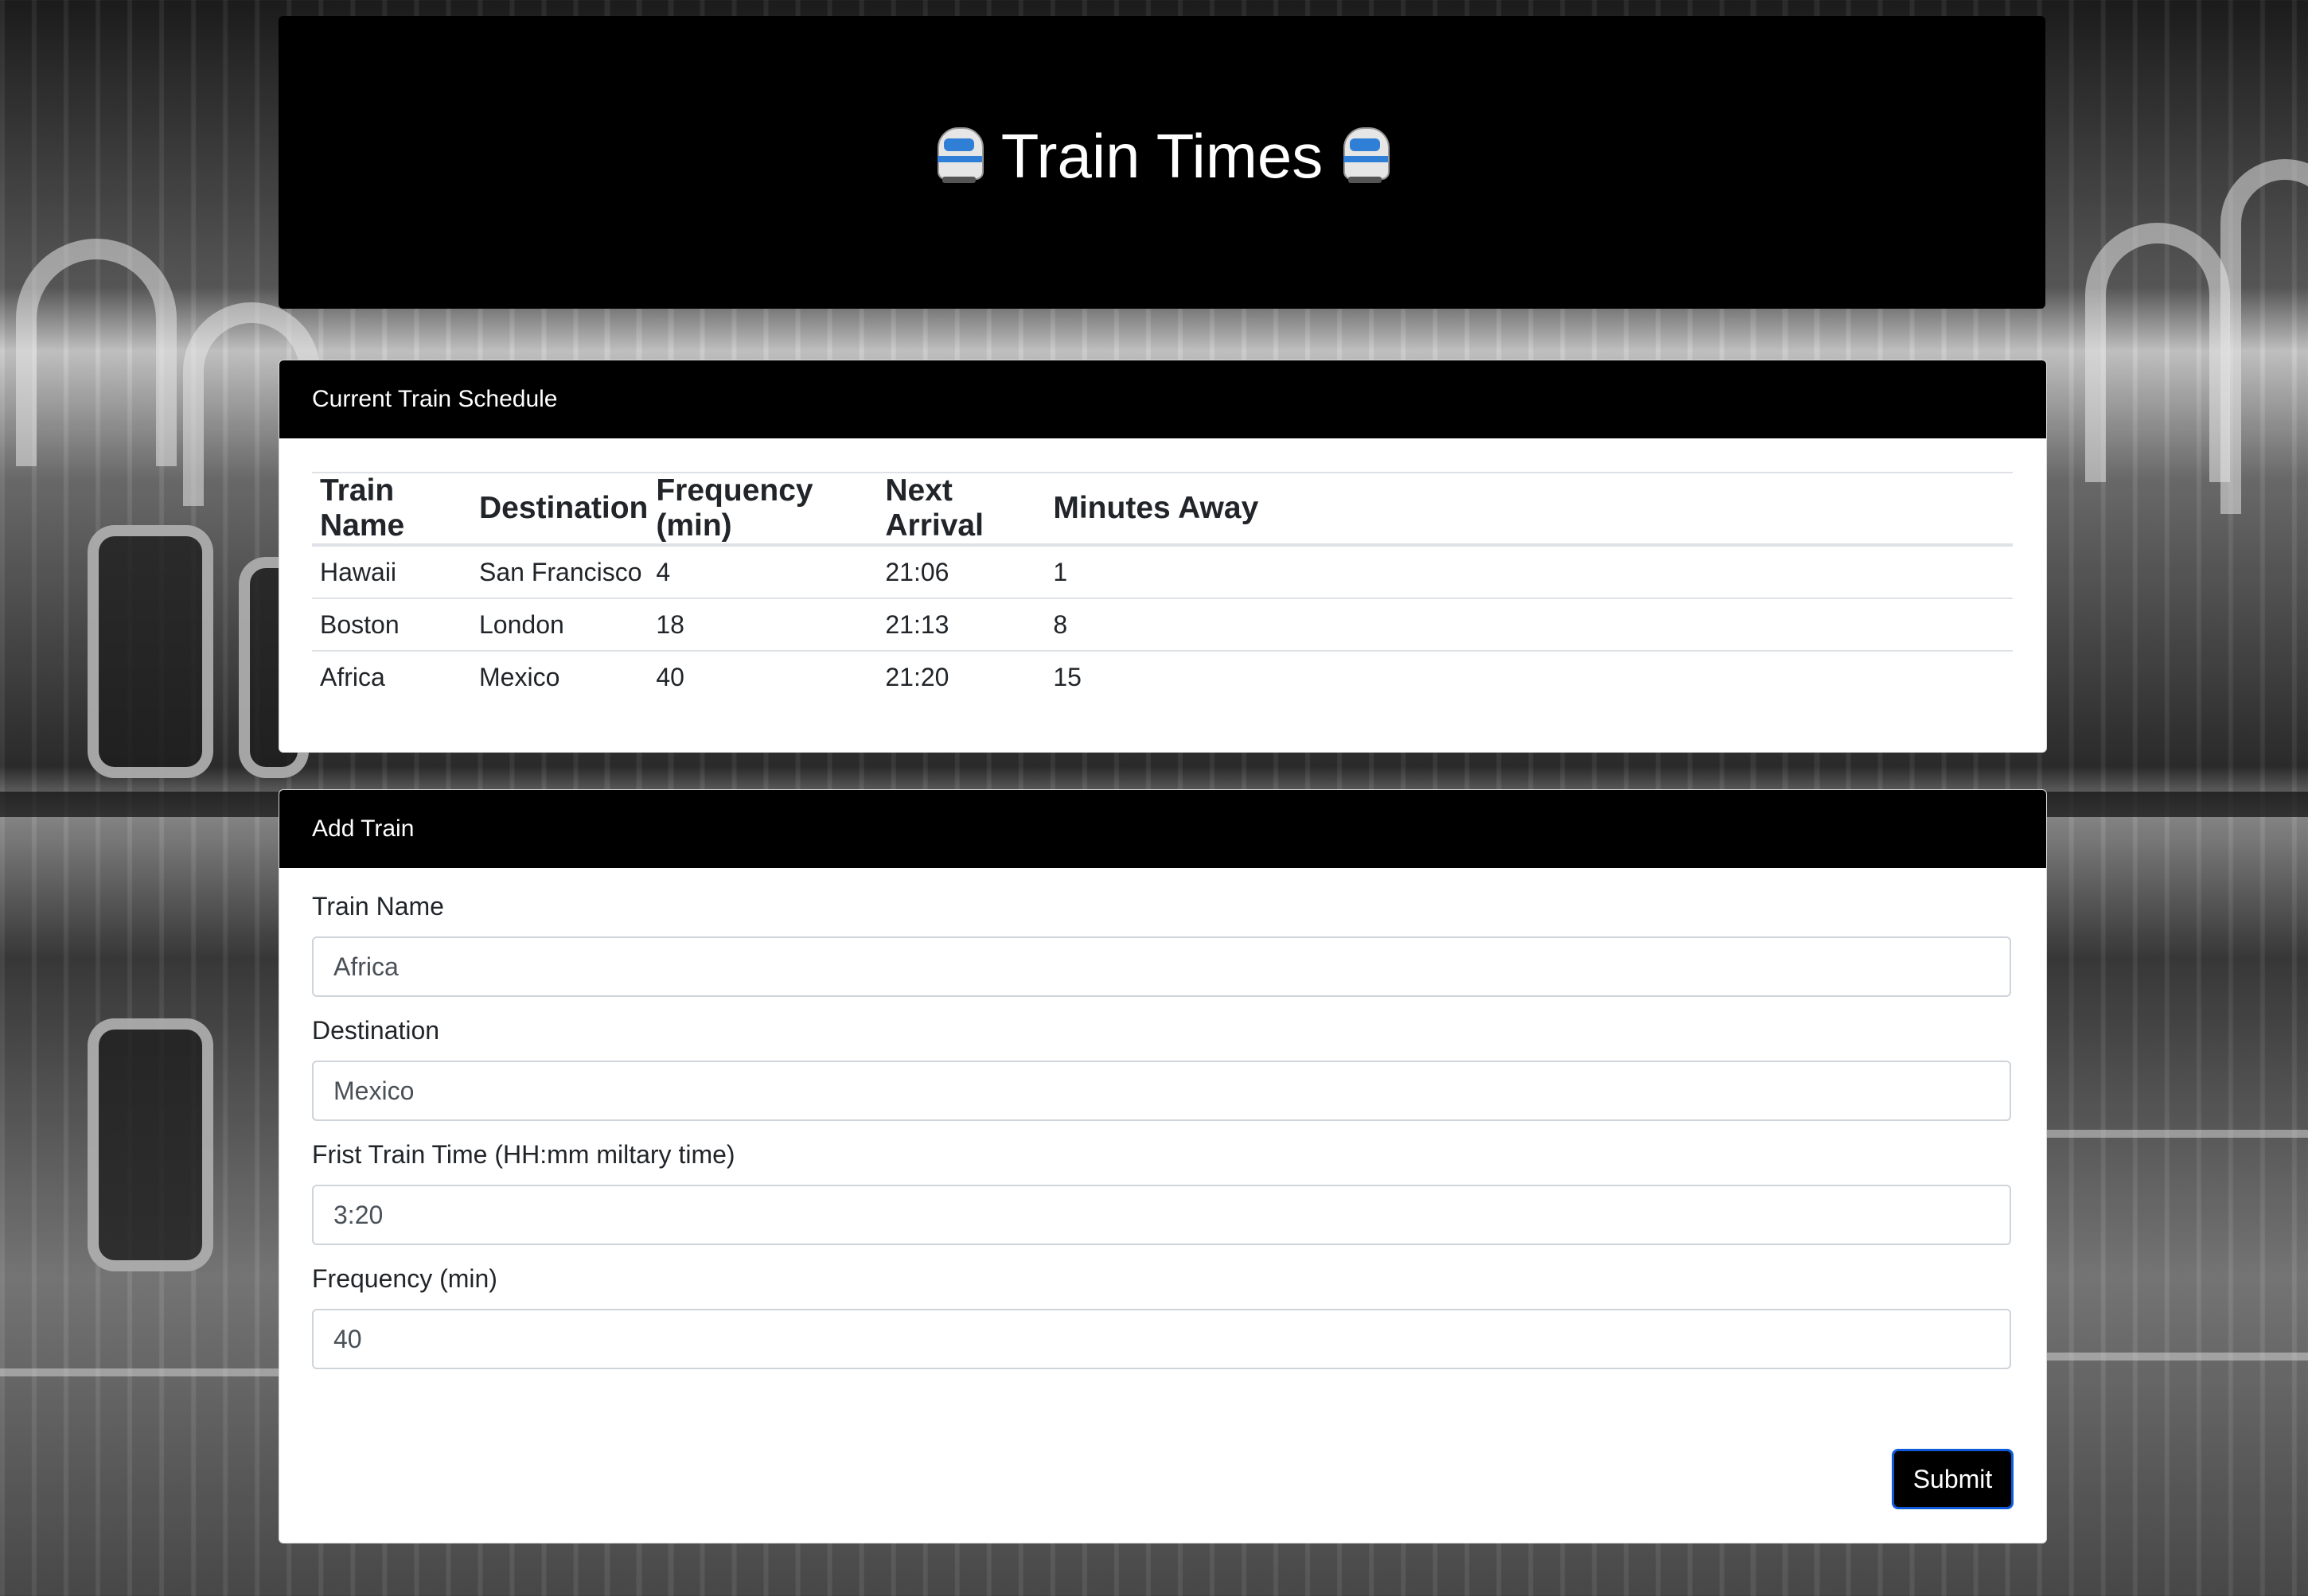  Describe the element at coordinates (560, 572) in the screenshot. I see `cell-destination: San Francisco` at that location.